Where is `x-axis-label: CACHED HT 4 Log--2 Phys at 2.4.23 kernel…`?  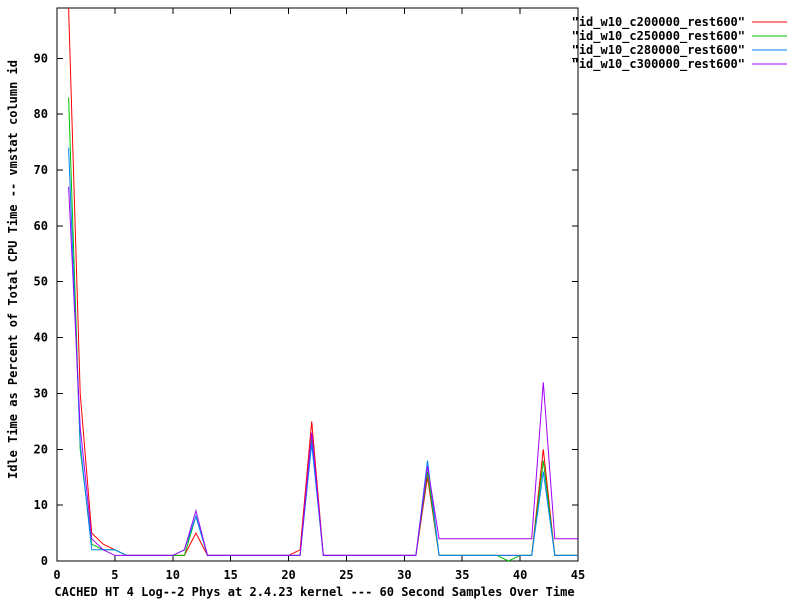 x-axis-label: CACHED HT 4 Log--2 Phys at 2.4.23 kernel… is located at coordinates (314, 592).